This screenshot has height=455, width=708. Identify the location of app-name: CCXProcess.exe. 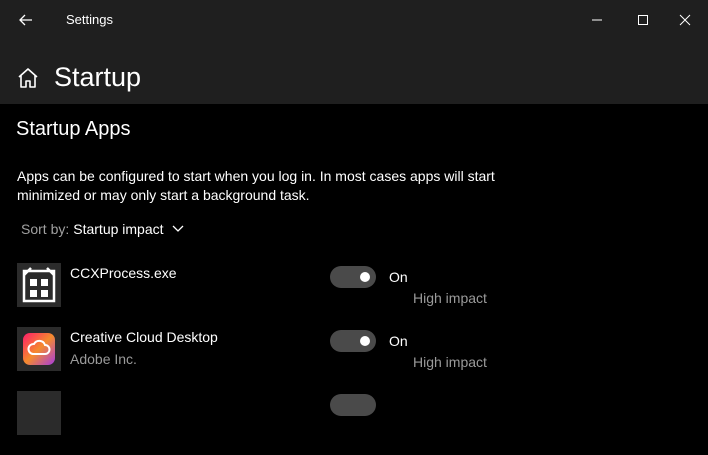
(123, 273).